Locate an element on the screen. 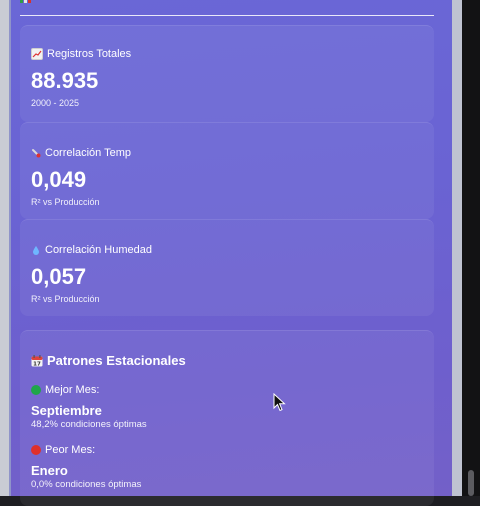 The width and height of the screenshot is (480, 506). stat-card-label-row: Registros Totales is located at coordinates (81, 54).